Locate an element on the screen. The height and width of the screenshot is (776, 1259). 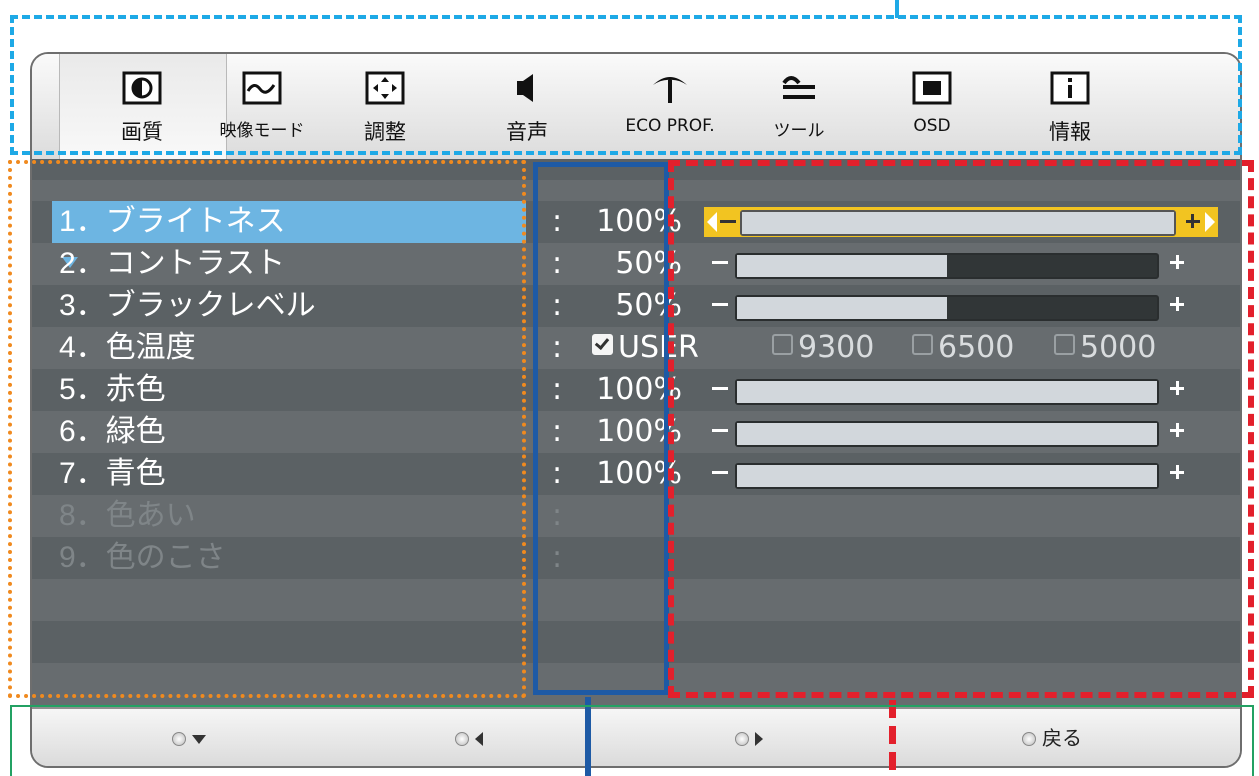
osd-screen-icon is located at coordinates (932, 88).